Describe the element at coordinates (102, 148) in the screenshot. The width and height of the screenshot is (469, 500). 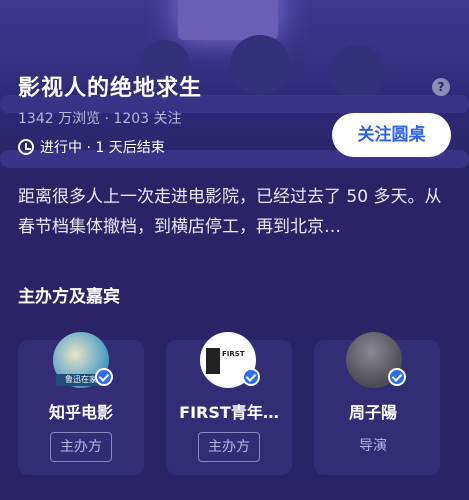
I see `status-text: 进行中 · 1 天后结束` at that location.